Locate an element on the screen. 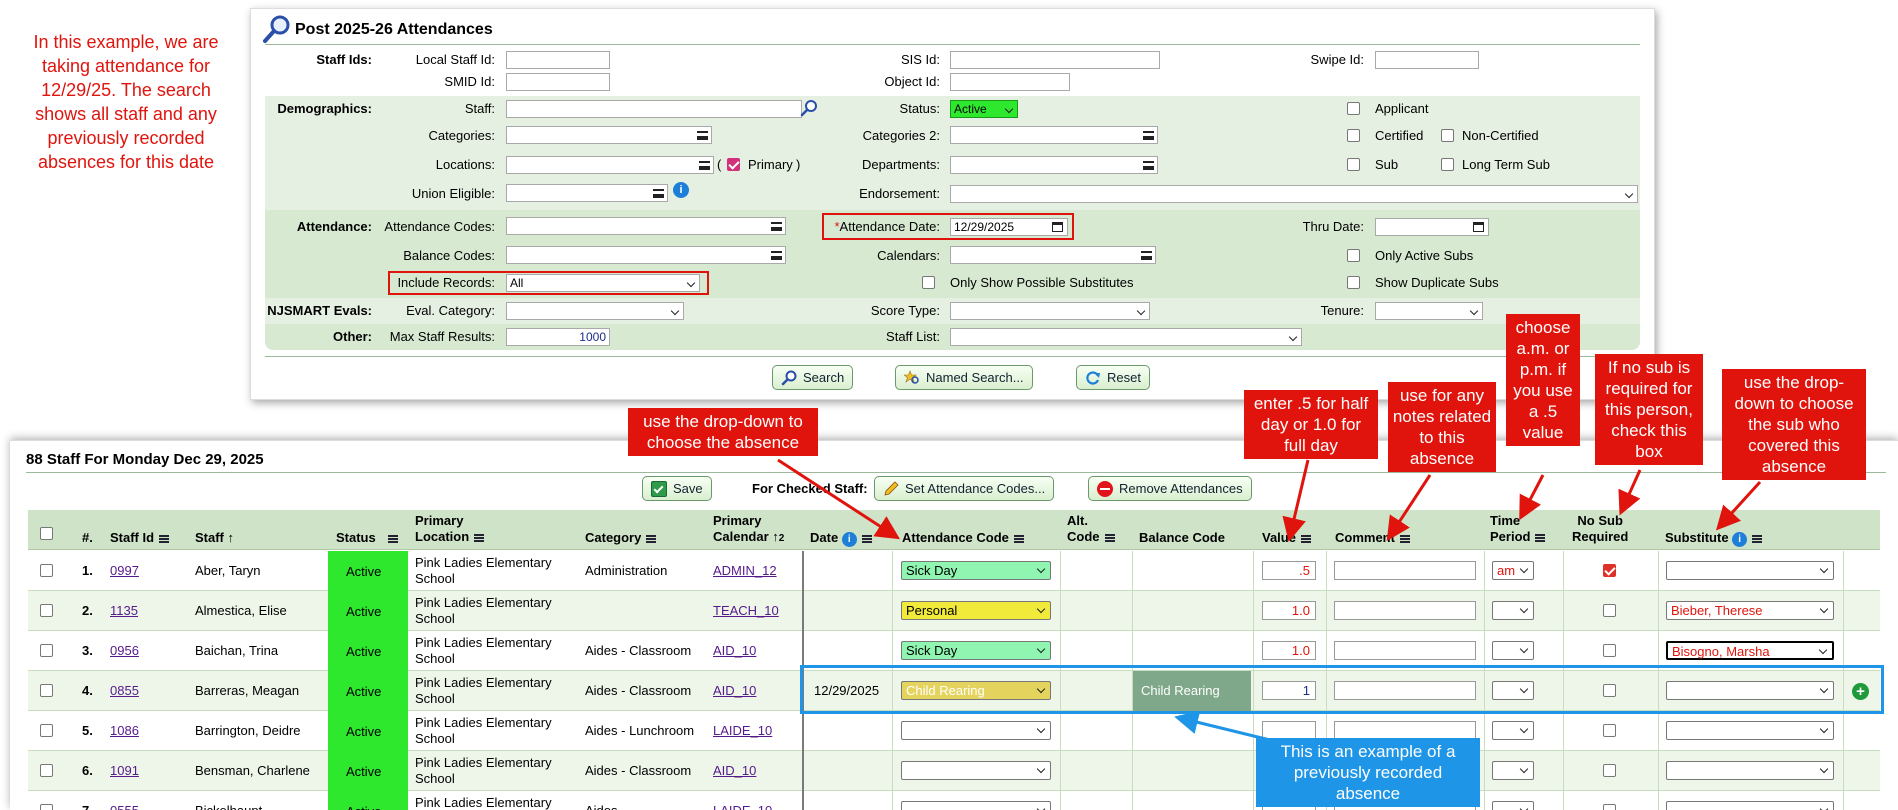 This screenshot has height=810, width=1898. arrow-comment is located at coordinates (1409, 508).